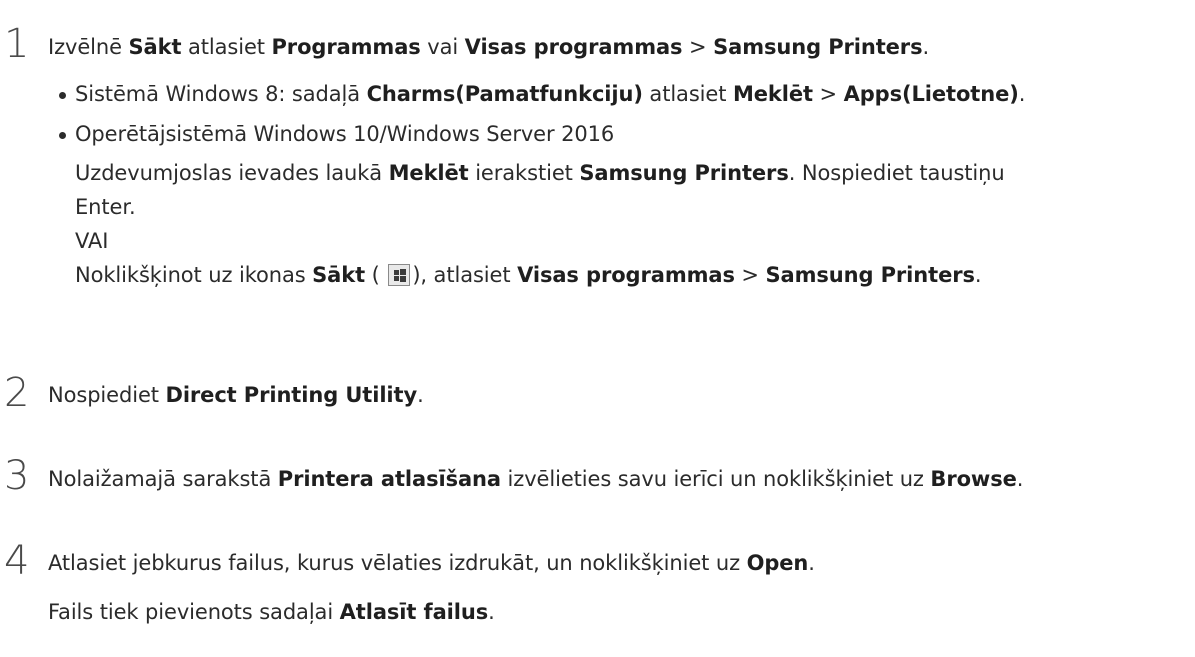  What do you see at coordinates (399, 275) in the screenshot?
I see `windows-logo-icon` at bounding box center [399, 275].